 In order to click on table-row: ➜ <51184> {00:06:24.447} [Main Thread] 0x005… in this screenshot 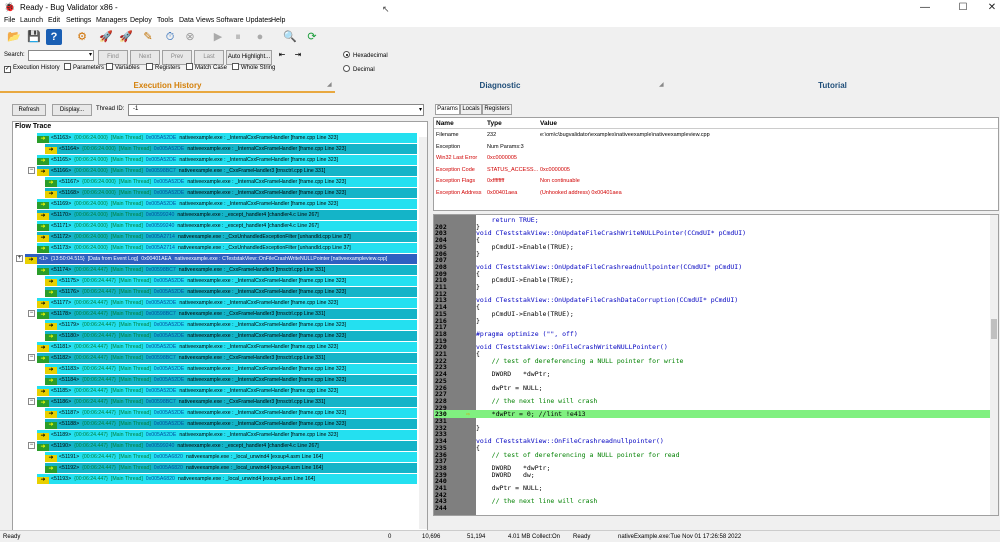, I will do `click(231, 380)`.